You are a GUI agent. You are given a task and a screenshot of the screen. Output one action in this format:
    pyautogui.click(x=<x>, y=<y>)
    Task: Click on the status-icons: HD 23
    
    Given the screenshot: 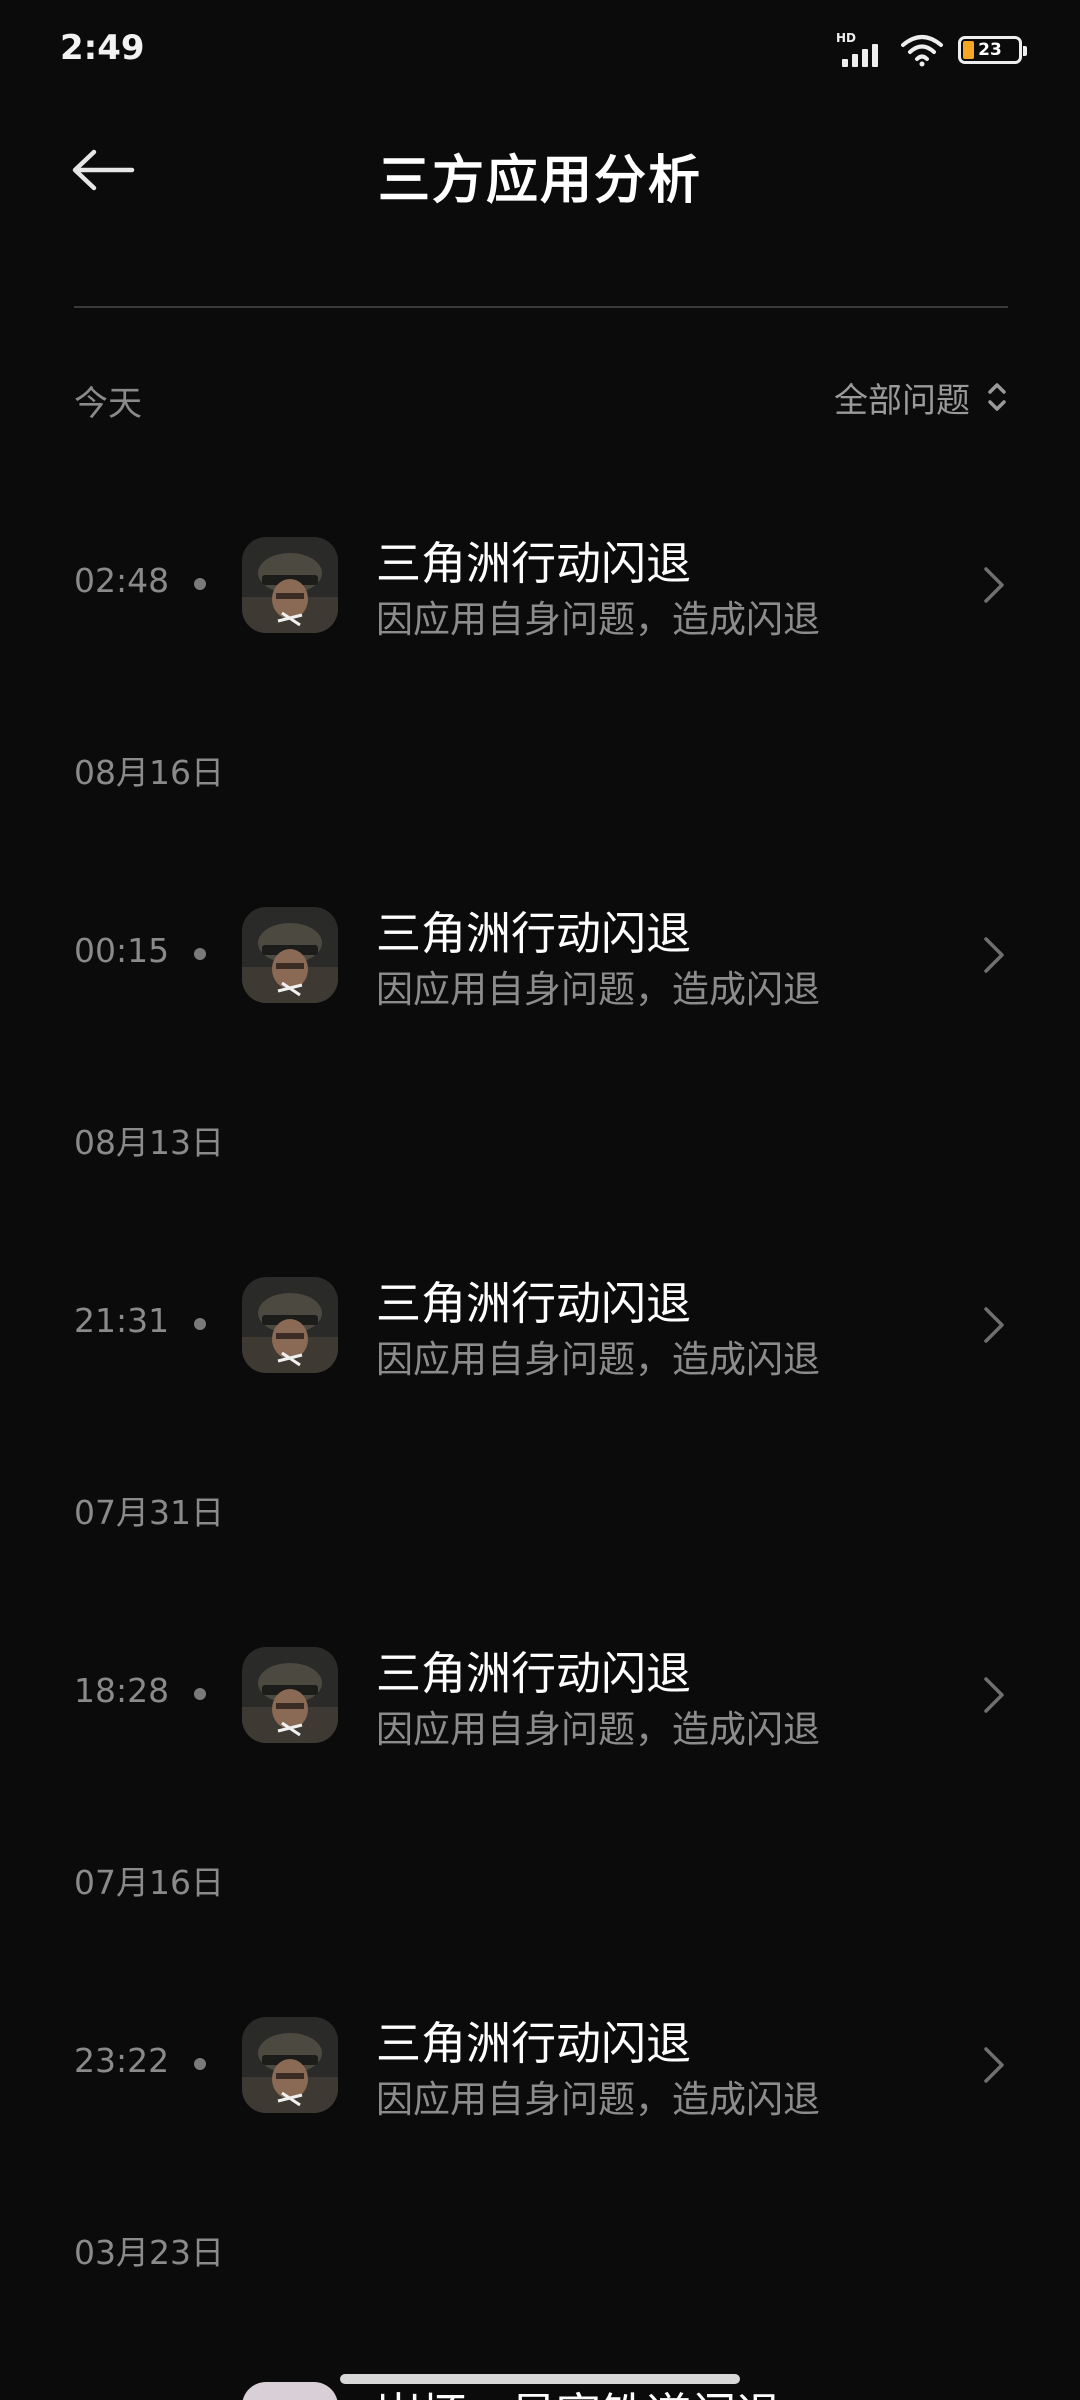 What is the action you would take?
    pyautogui.click(x=931, y=50)
    